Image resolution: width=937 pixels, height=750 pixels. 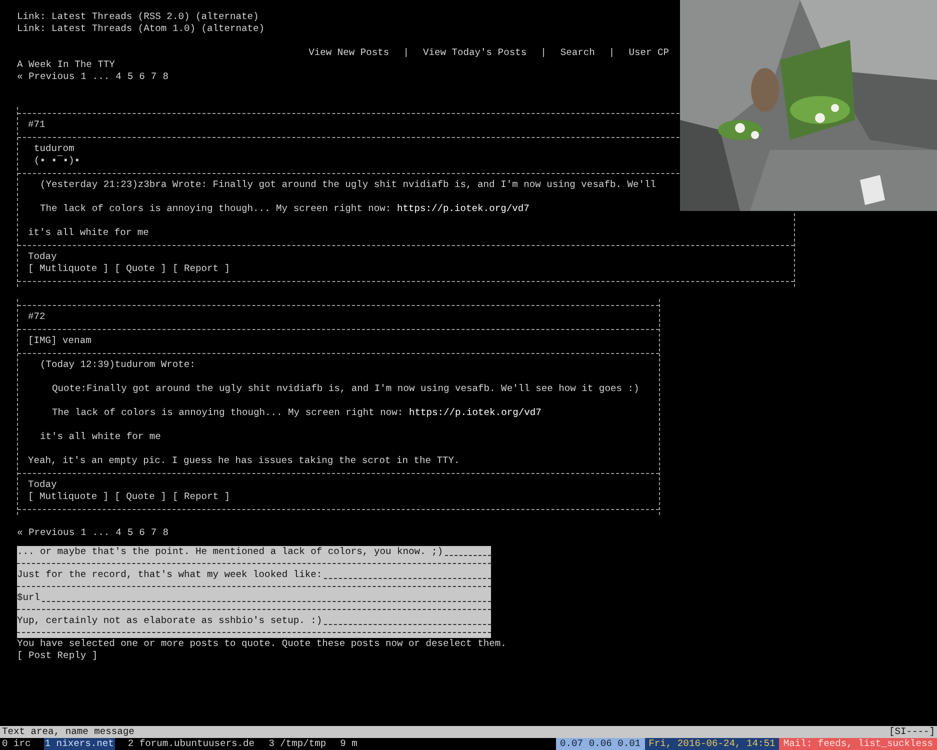 What do you see at coordinates (138, 17) in the screenshot?
I see `feed-link: Link: Latest Threads (RSS 2.0) (alternate)` at bounding box center [138, 17].